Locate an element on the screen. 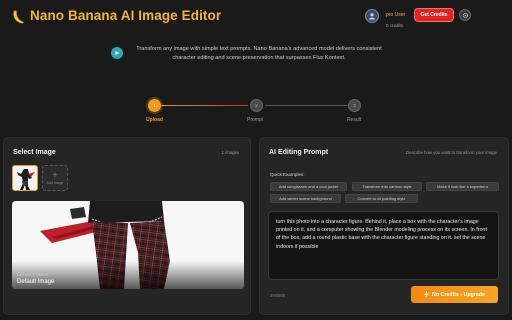  panel-title: AI Editing Prompt is located at coordinates (299, 152).